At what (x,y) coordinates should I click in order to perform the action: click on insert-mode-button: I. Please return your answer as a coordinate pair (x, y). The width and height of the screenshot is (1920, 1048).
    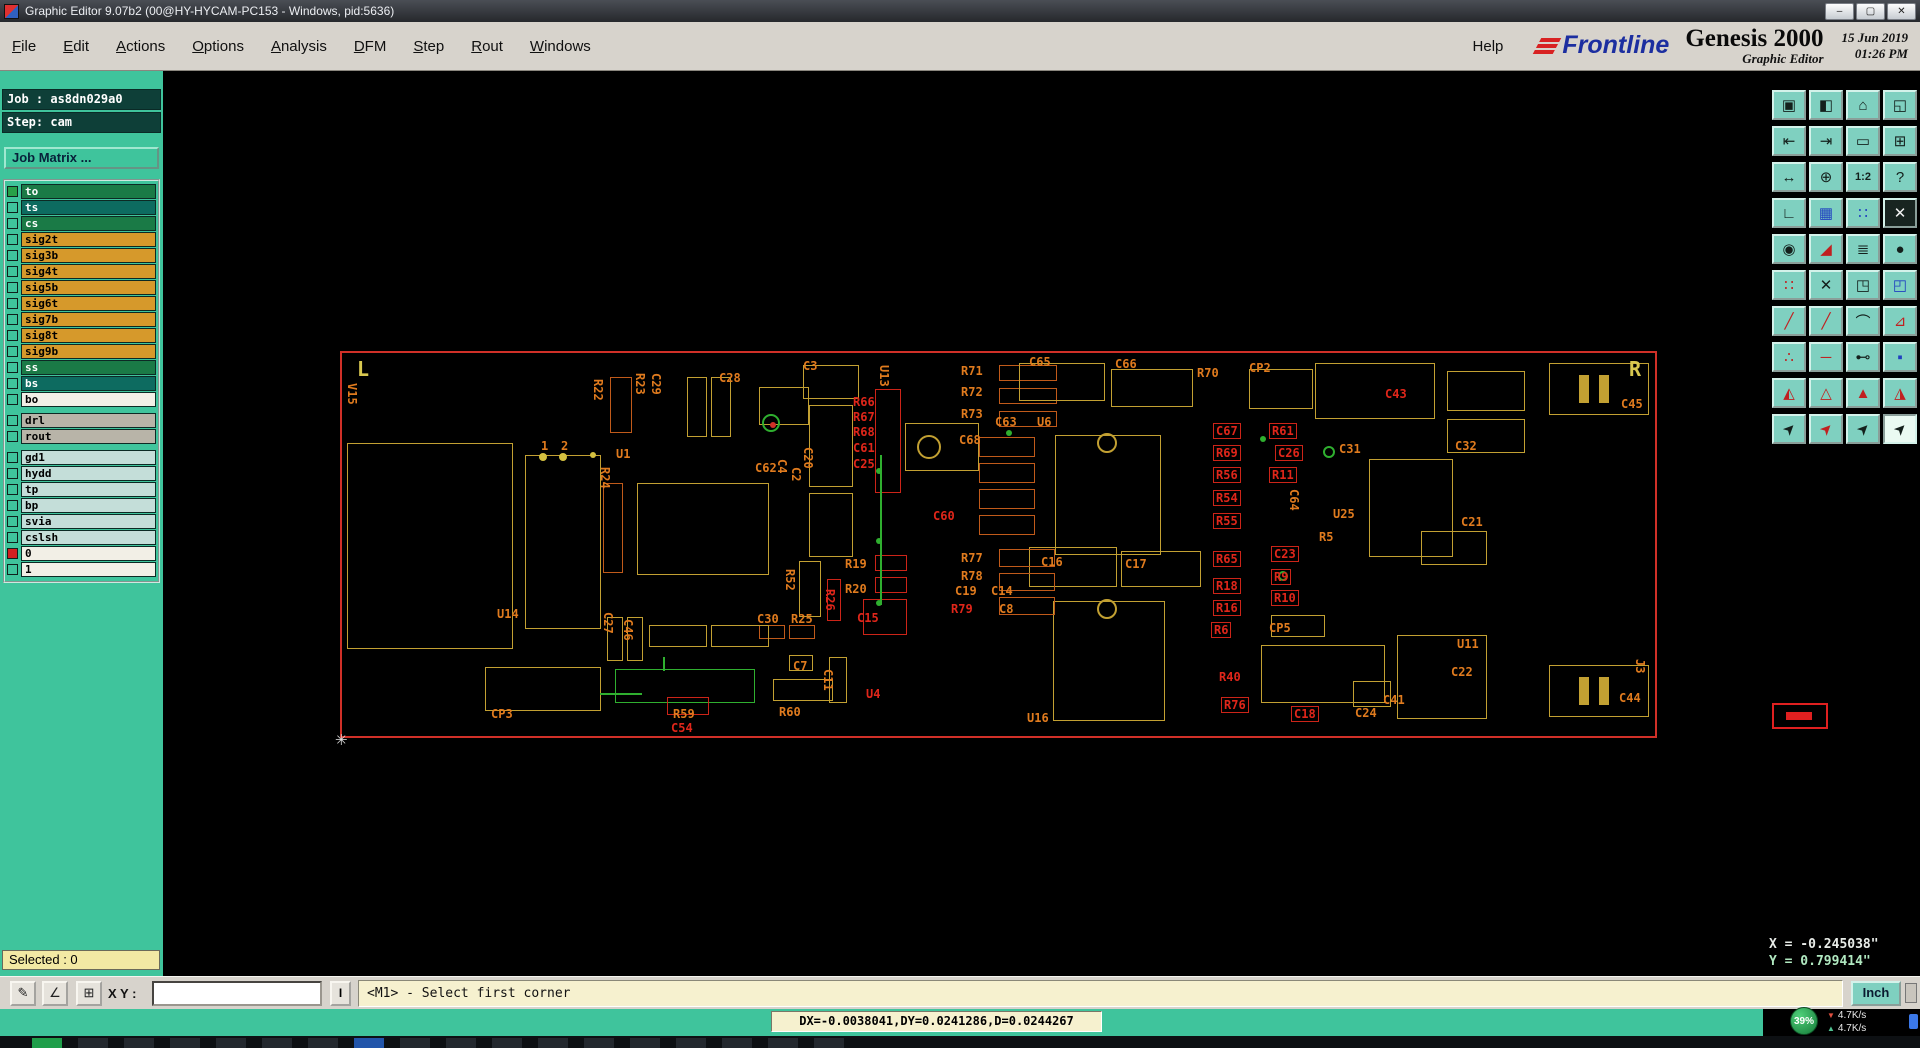
    Looking at the image, I should click on (340, 993).